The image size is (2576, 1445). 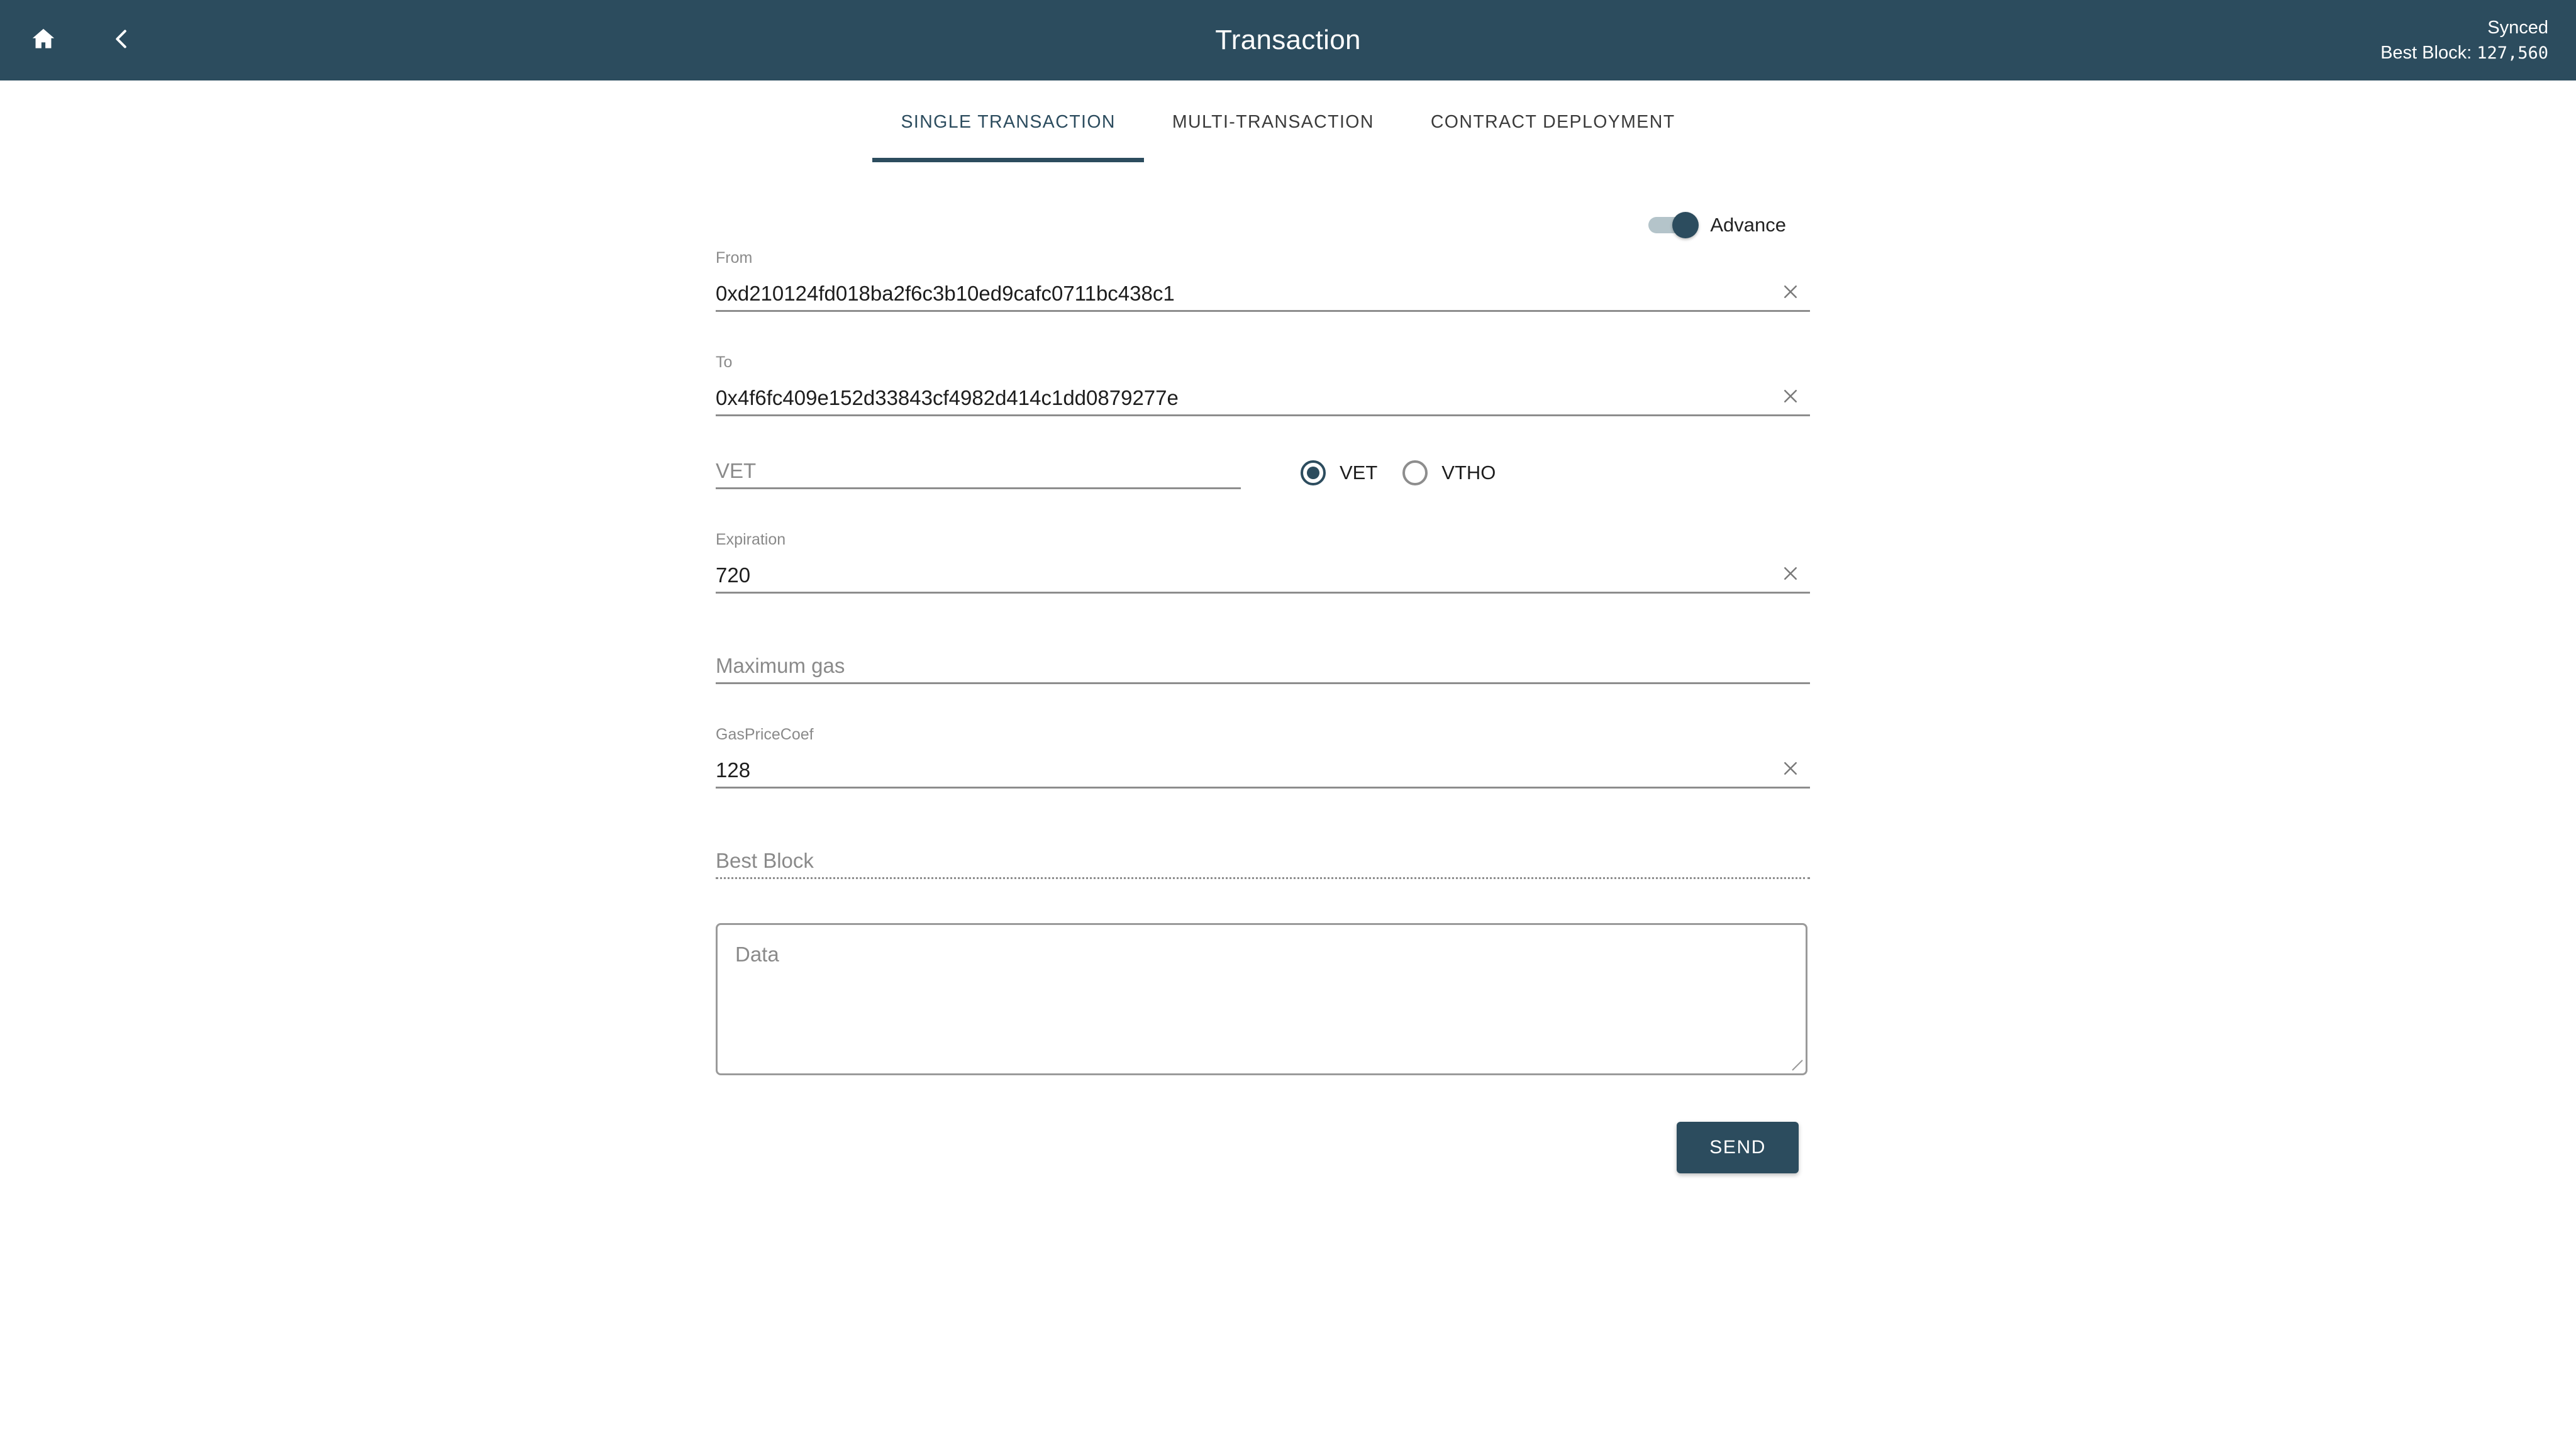 What do you see at coordinates (733, 575) in the screenshot?
I see `expiration-value: 720` at bounding box center [733, 575].